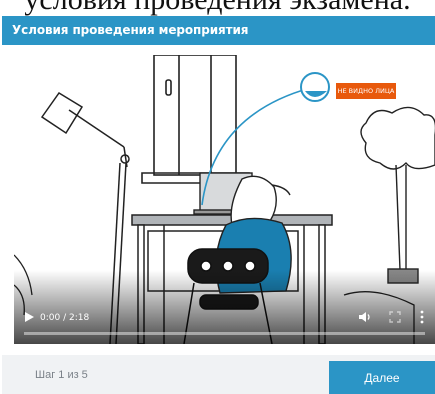  Describe the element at coordinates (365, 317) in the screenshot. I see `volume-icon` at that location.